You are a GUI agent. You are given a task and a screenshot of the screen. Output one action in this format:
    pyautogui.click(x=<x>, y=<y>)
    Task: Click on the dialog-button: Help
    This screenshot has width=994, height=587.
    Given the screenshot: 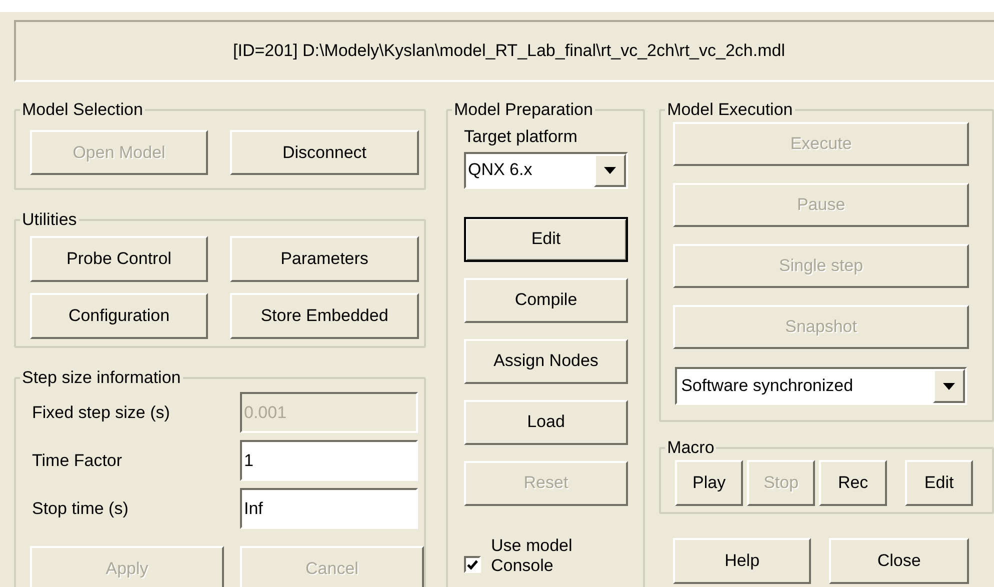 What is the action you would take?
    pyautogui.click(x=742, y=561)
    